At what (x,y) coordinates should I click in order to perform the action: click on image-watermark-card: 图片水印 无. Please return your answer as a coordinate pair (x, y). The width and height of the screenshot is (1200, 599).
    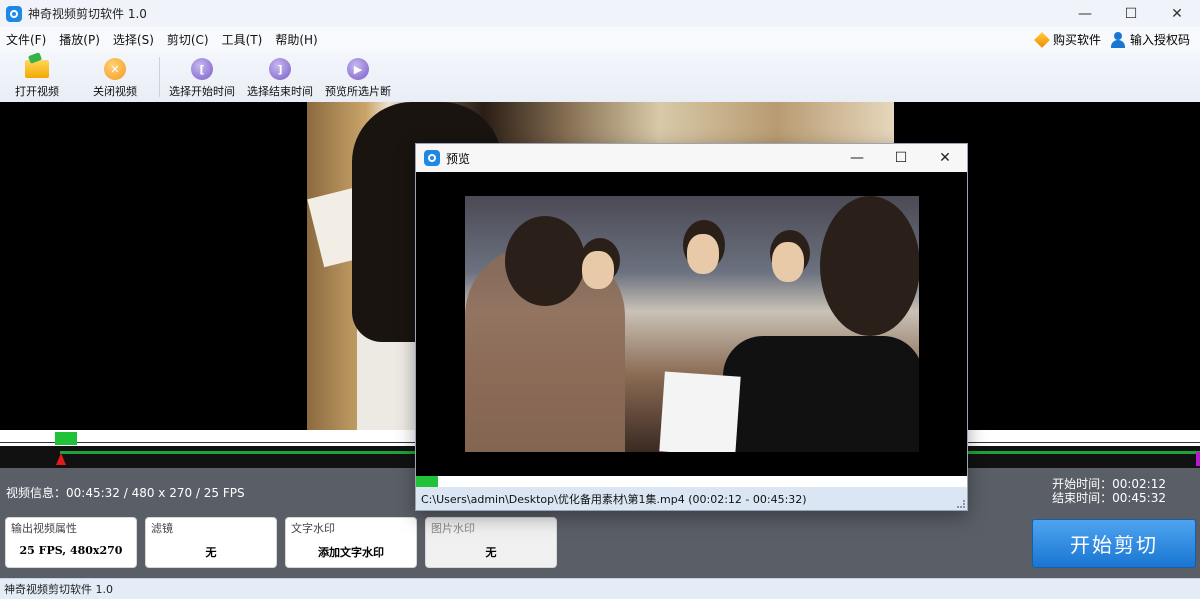
    Looking at the image, I should click on (491, 542).